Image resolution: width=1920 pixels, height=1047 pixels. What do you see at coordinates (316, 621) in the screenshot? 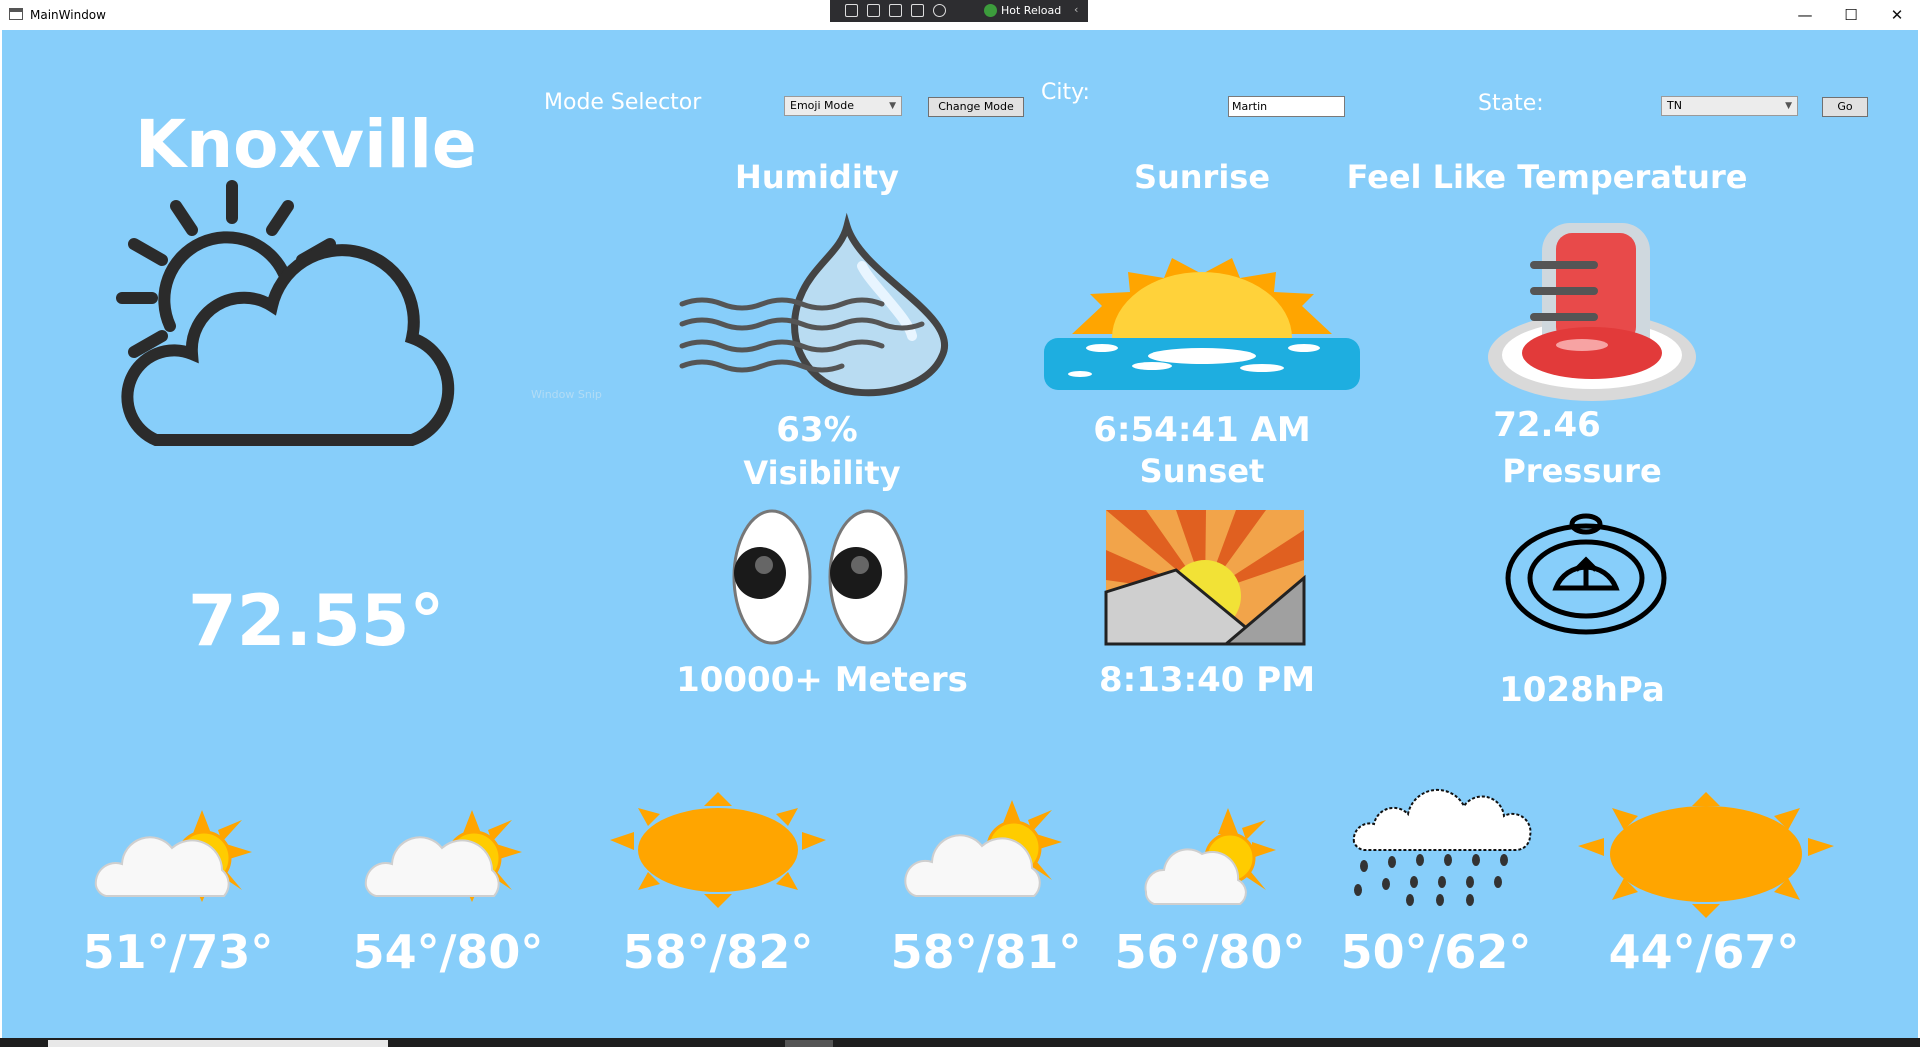
I see `current-temperature: 72.55°` at bounding box center [316, 621].